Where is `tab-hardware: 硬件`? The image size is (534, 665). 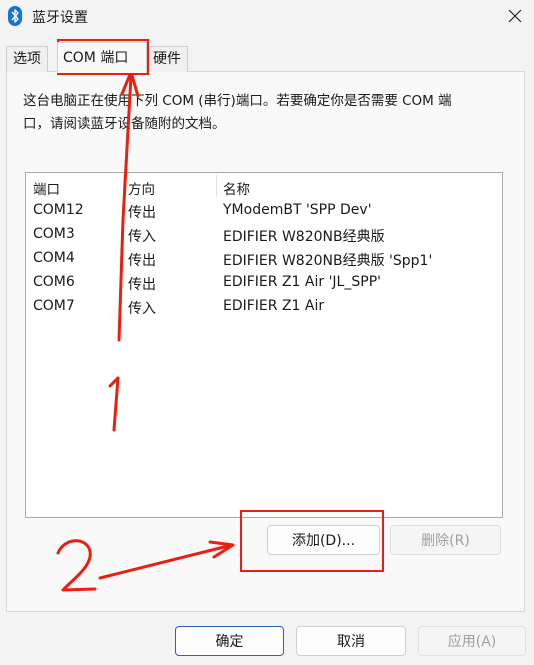
tab-hardware: 硬件 is located at coordinates (167, 59).